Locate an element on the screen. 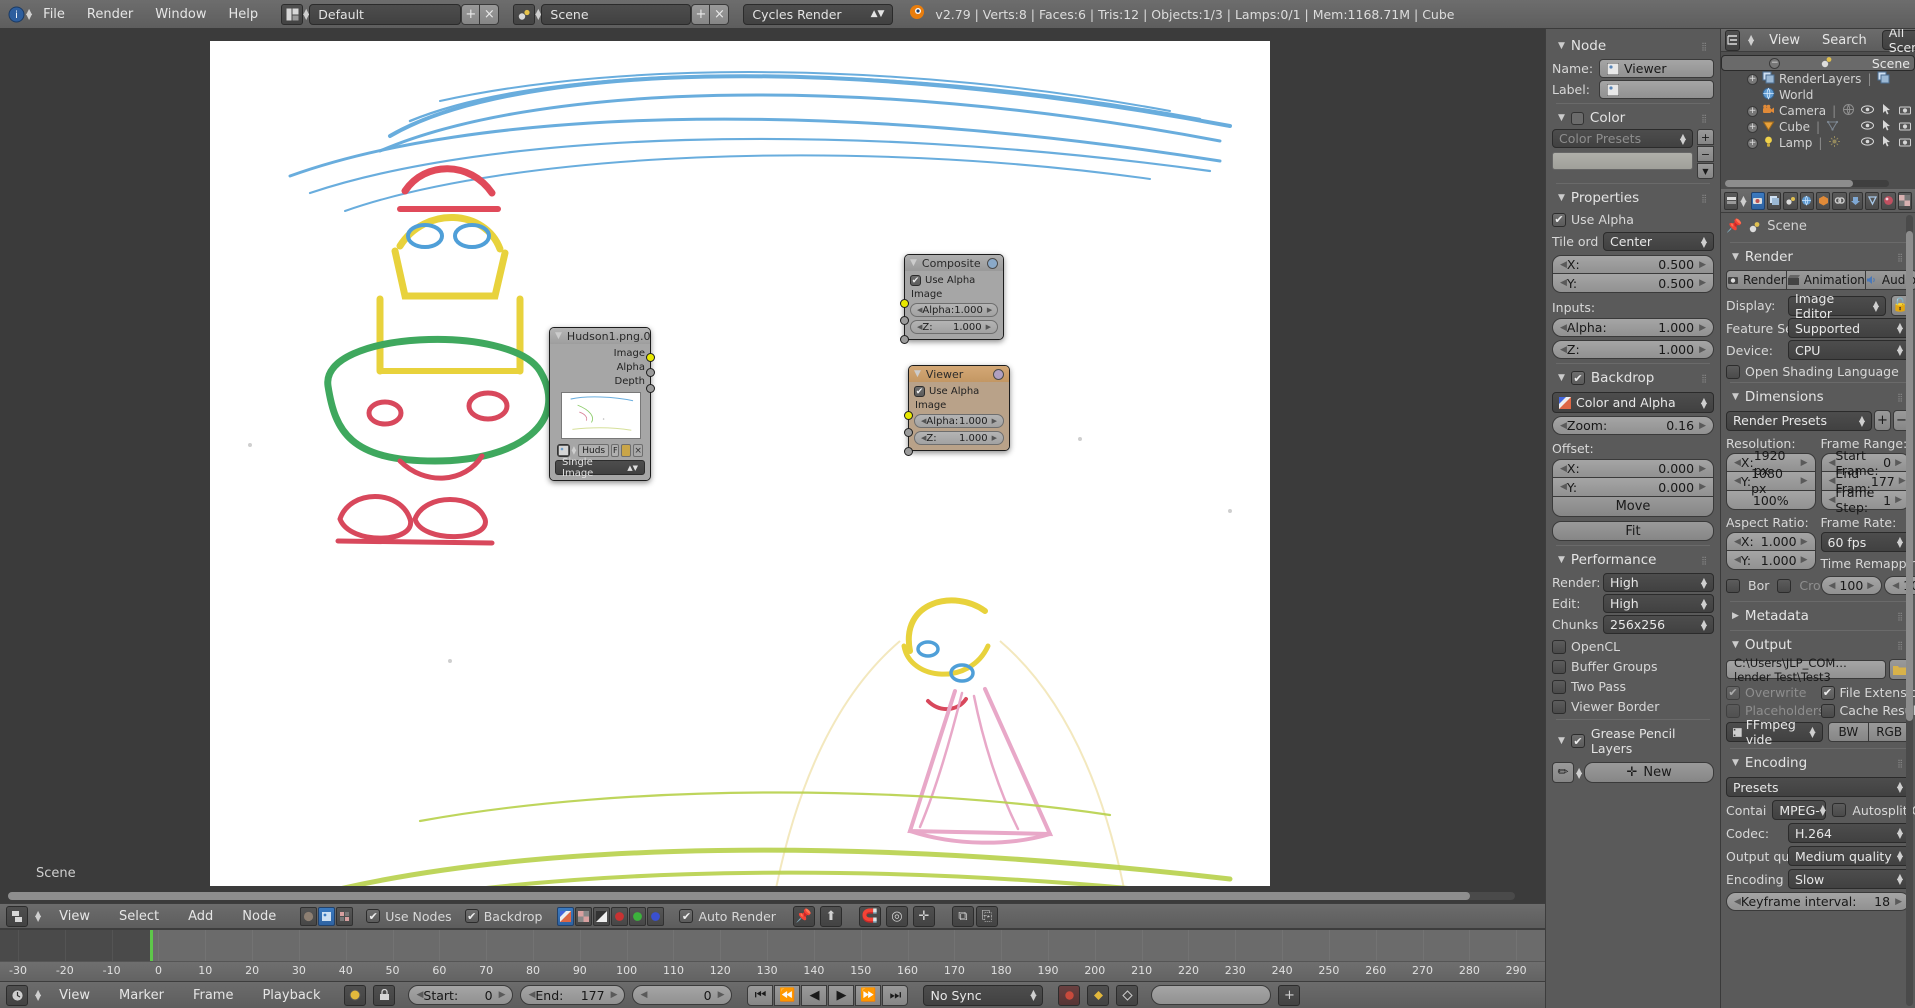 The width and height of the screenshot is (1915, 1008). viewer-border-checkbox is located at coordinates (1559, 706).